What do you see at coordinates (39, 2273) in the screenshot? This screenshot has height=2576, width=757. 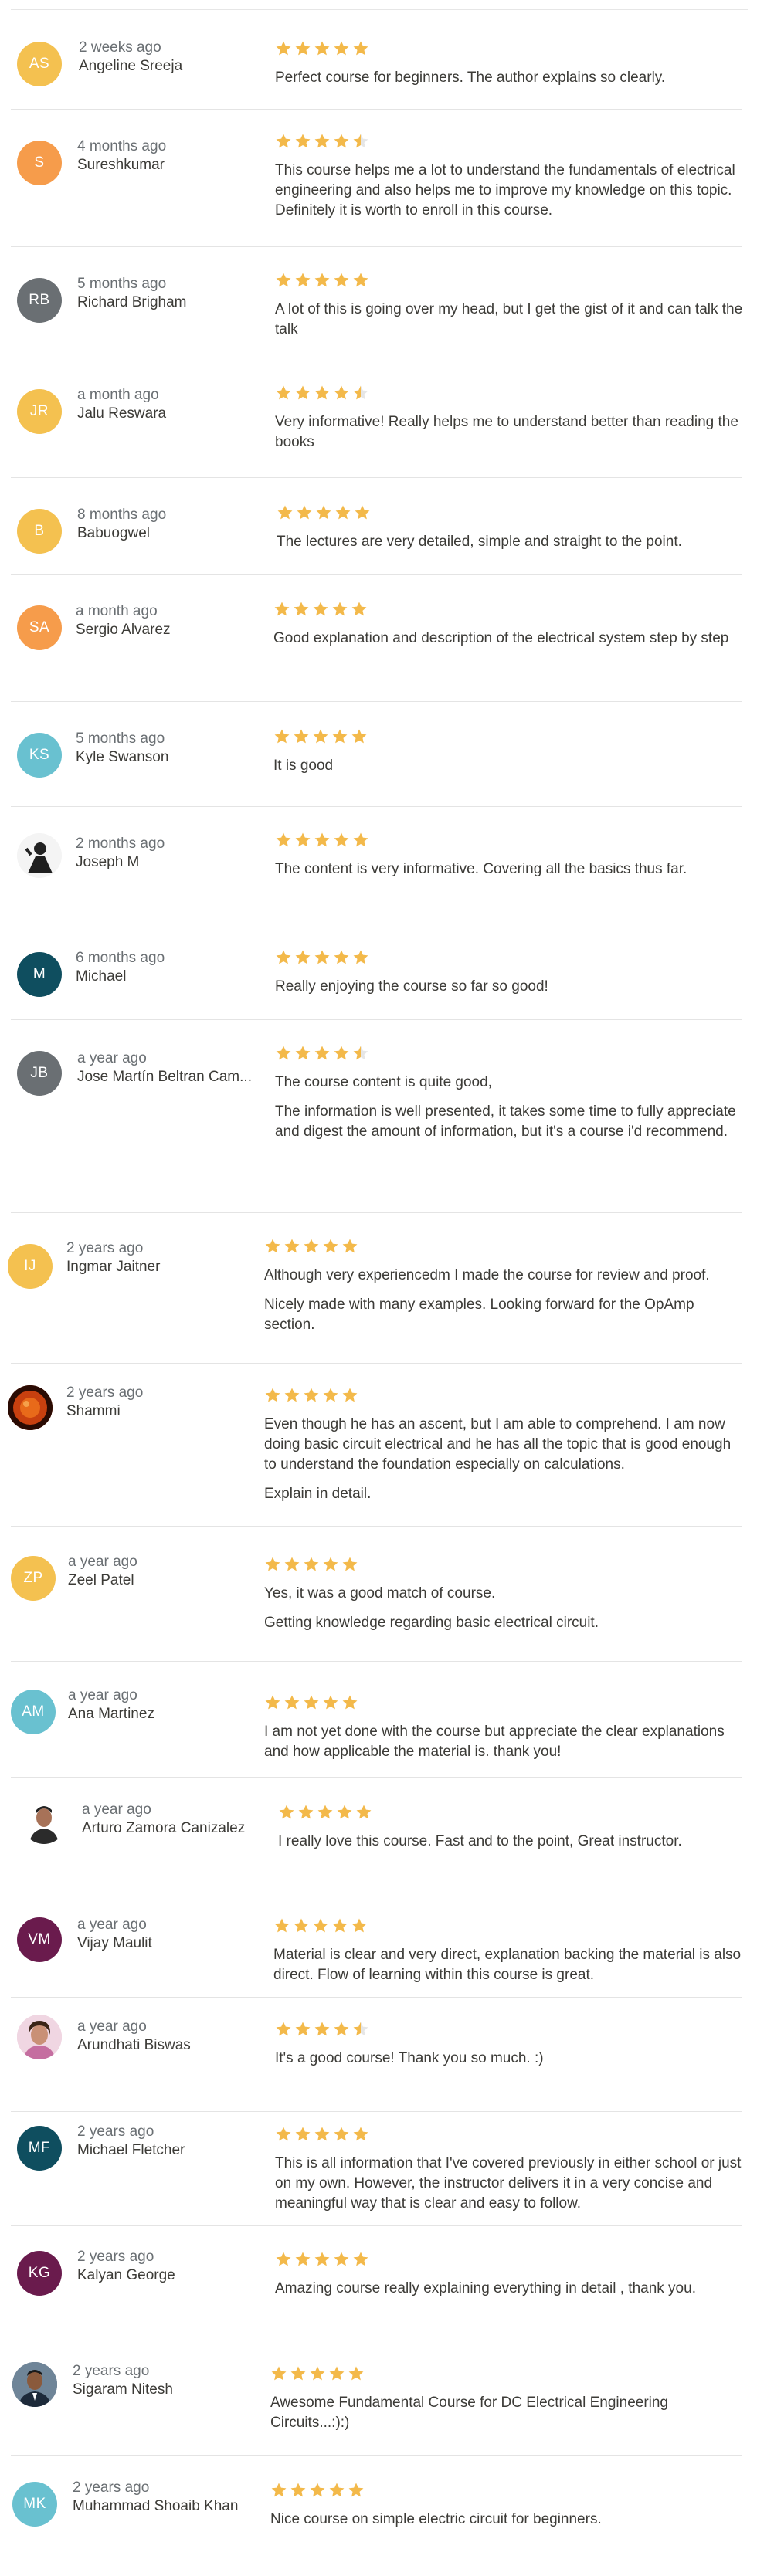 I see `avatar: KG` at bounding box center [39, 2273].